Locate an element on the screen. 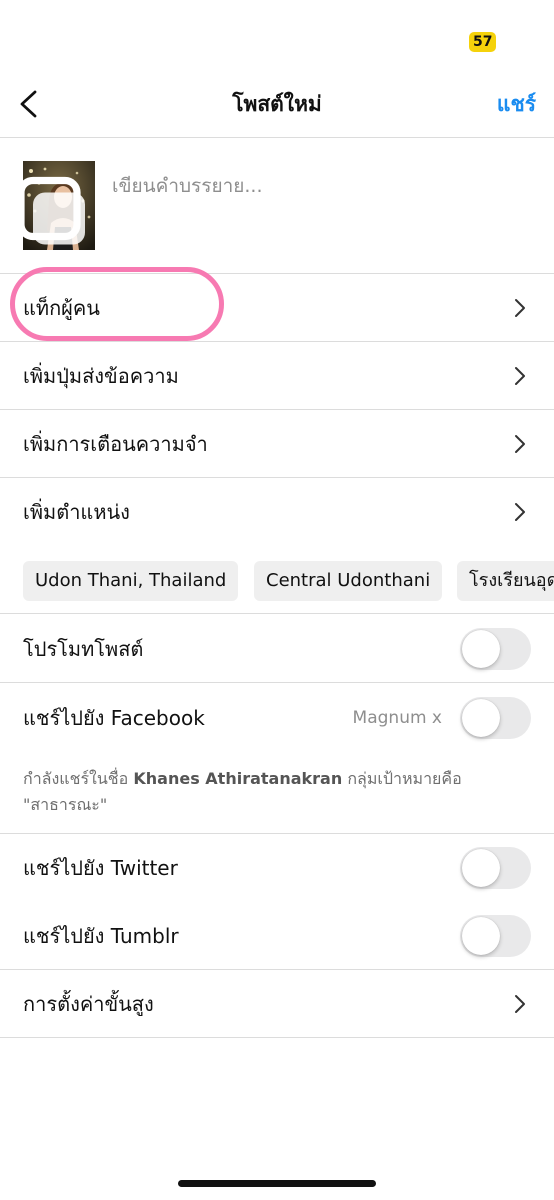  share-tumblr-label: แชร์ไปยัง Tumblr is located at coordinates (101, 936).